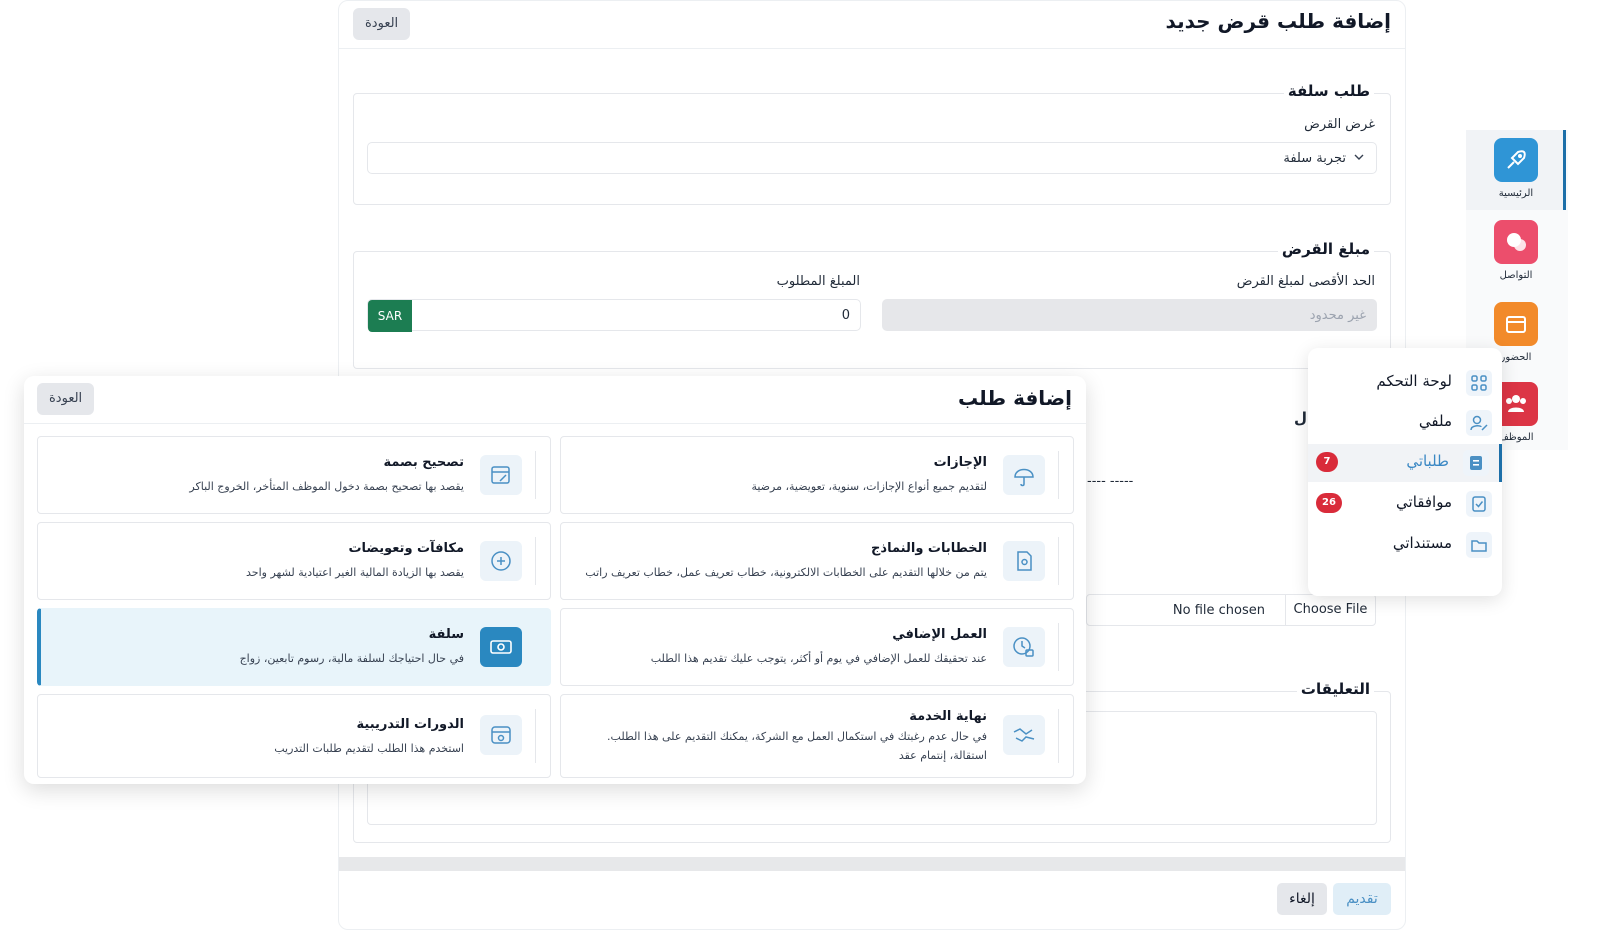  Describe the element at coordinates (1405, 463) in the screenshot. I see `menu-item-my-requests: طلباتي 7` at that location.